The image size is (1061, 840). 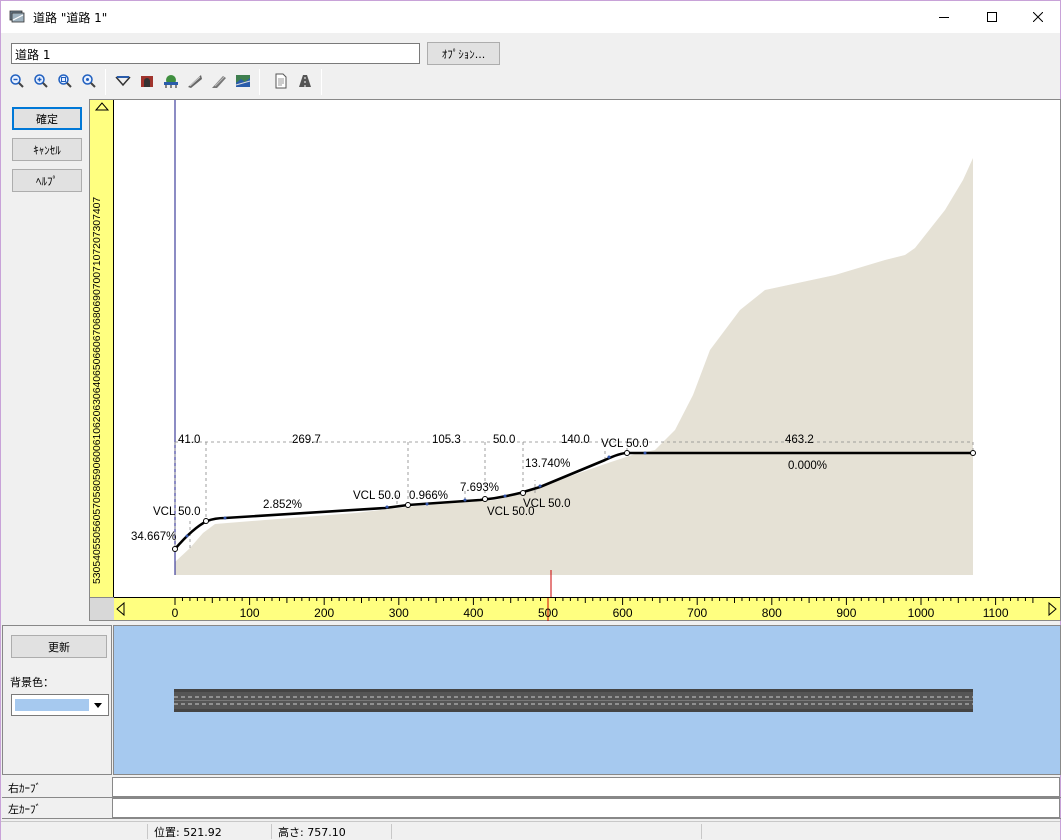 What do you see at coordinates (189, 440) in the screenshot?
I see `segment-length-1: 41.0` at bounding box center [189, 440].